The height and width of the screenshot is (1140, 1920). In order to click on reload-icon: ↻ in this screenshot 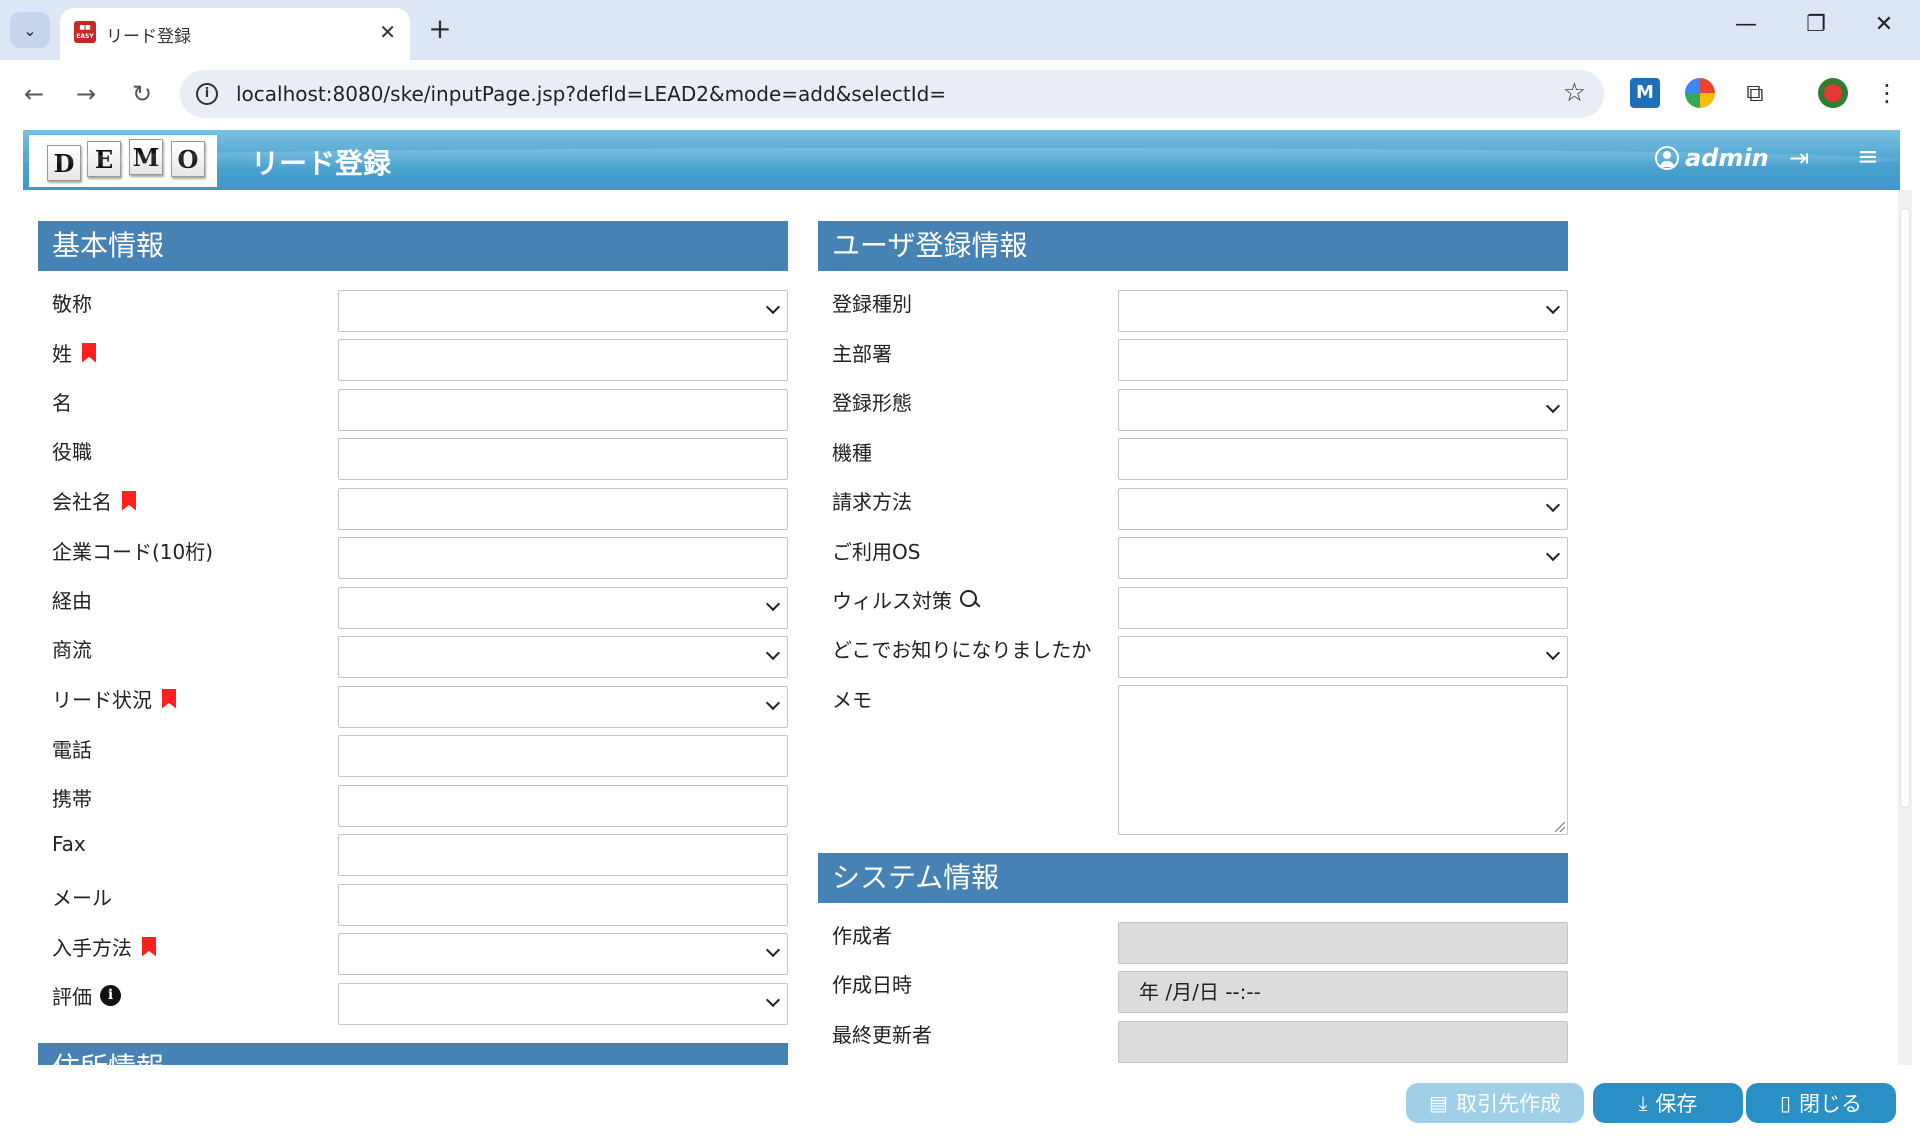, I will do `click(142, 94)`.